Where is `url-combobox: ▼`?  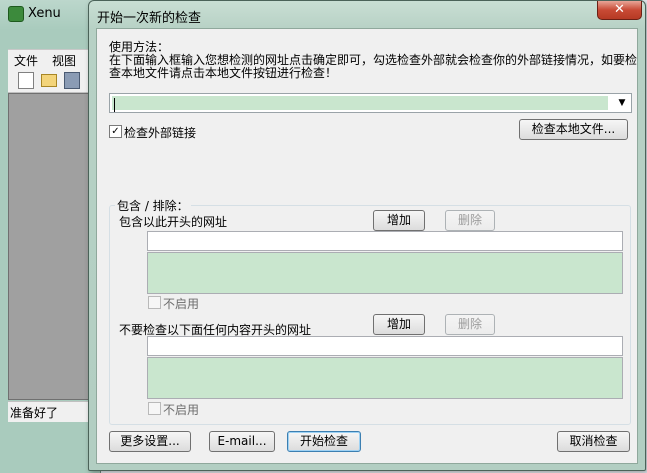
url-combobox: ▼ is located at coordinates (370, 103).